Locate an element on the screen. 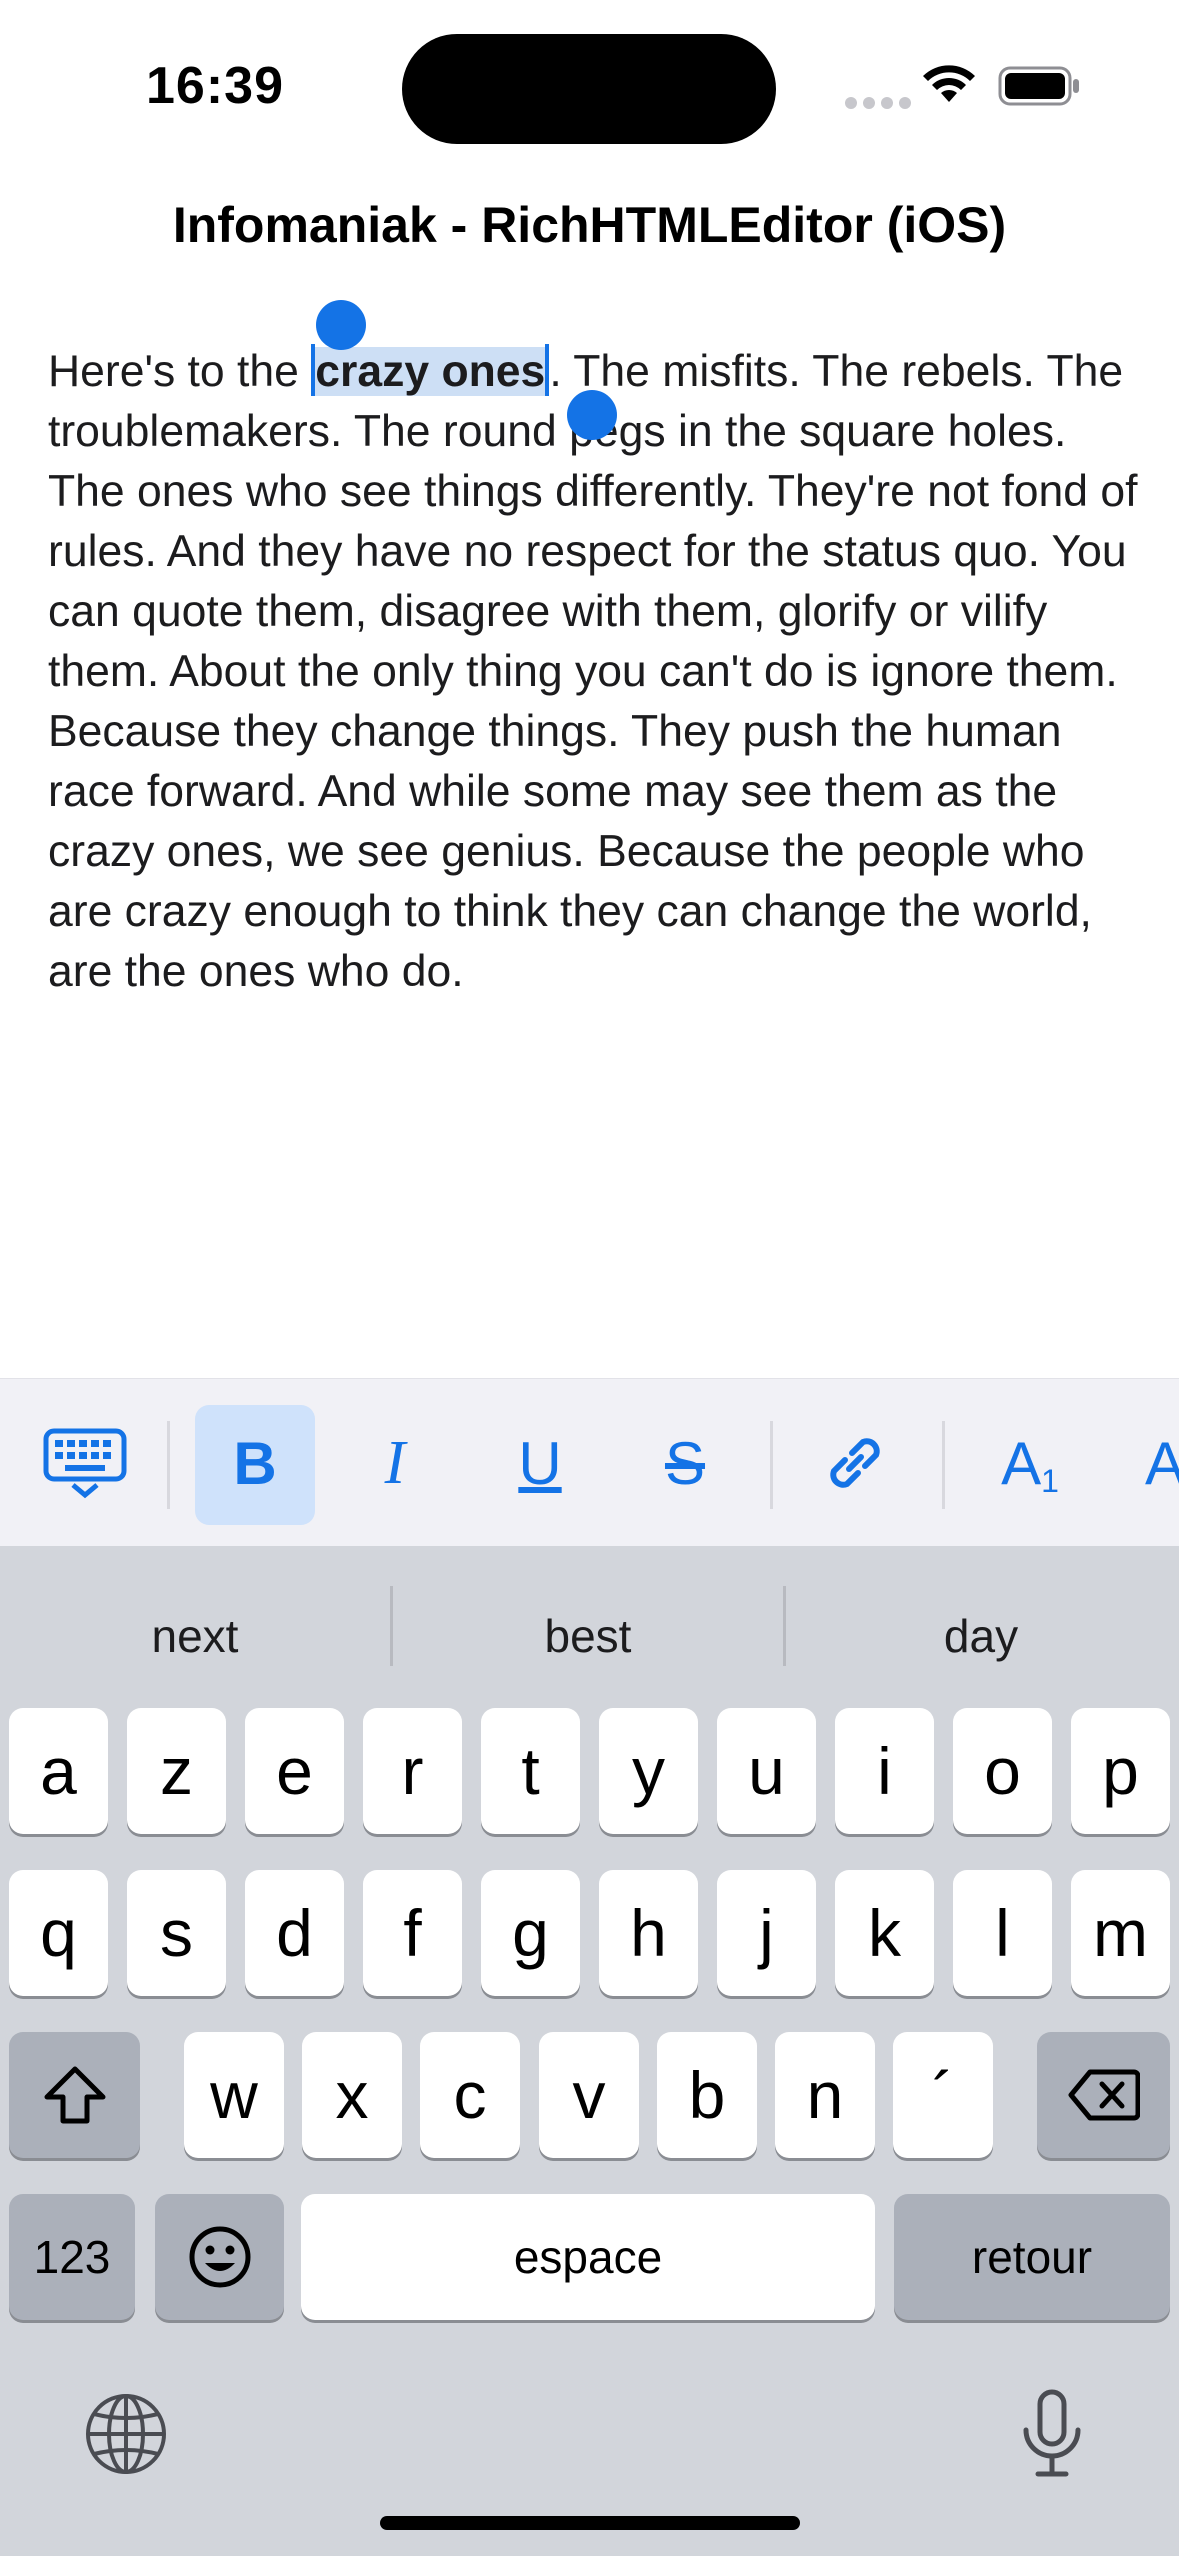 The height and width of the screenshot is (2556, 1179). suggestion-2: best is located at coordinates (588, 1636).